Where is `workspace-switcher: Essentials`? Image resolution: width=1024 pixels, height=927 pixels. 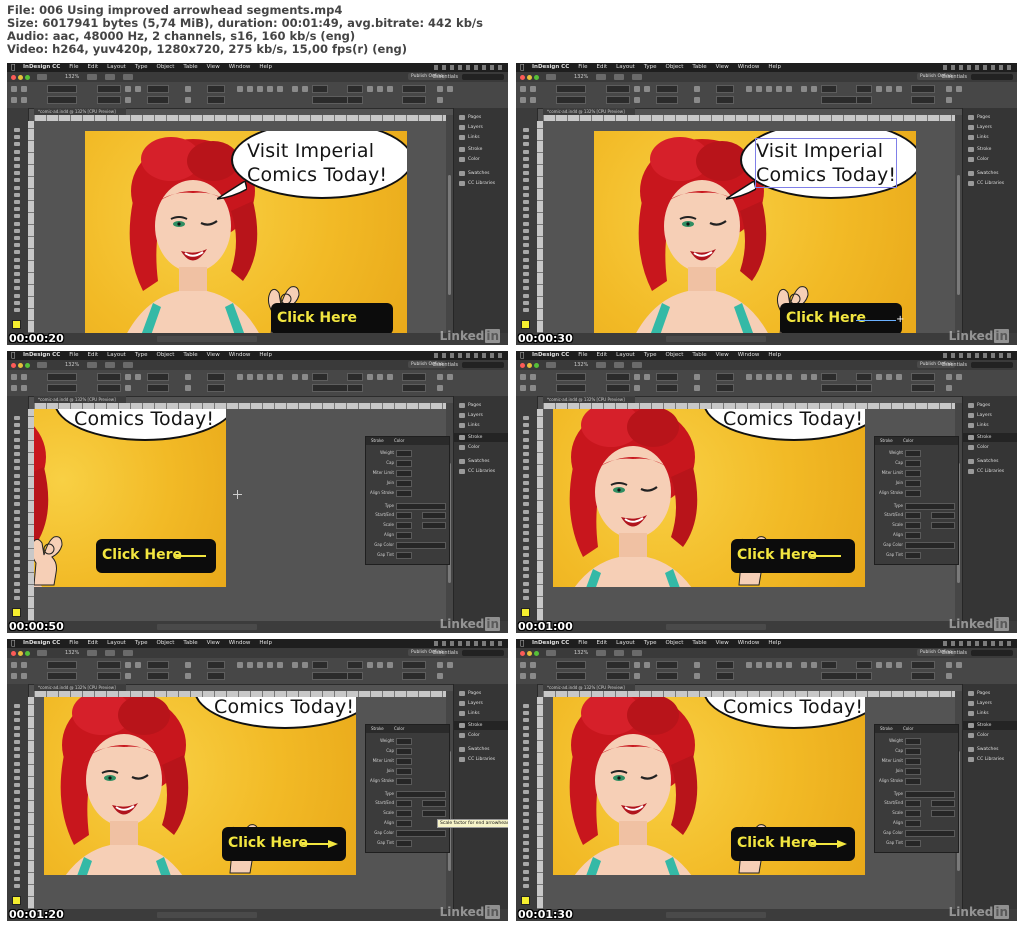
workspace-switcher: Essentials is located at coordinates (445, 77).